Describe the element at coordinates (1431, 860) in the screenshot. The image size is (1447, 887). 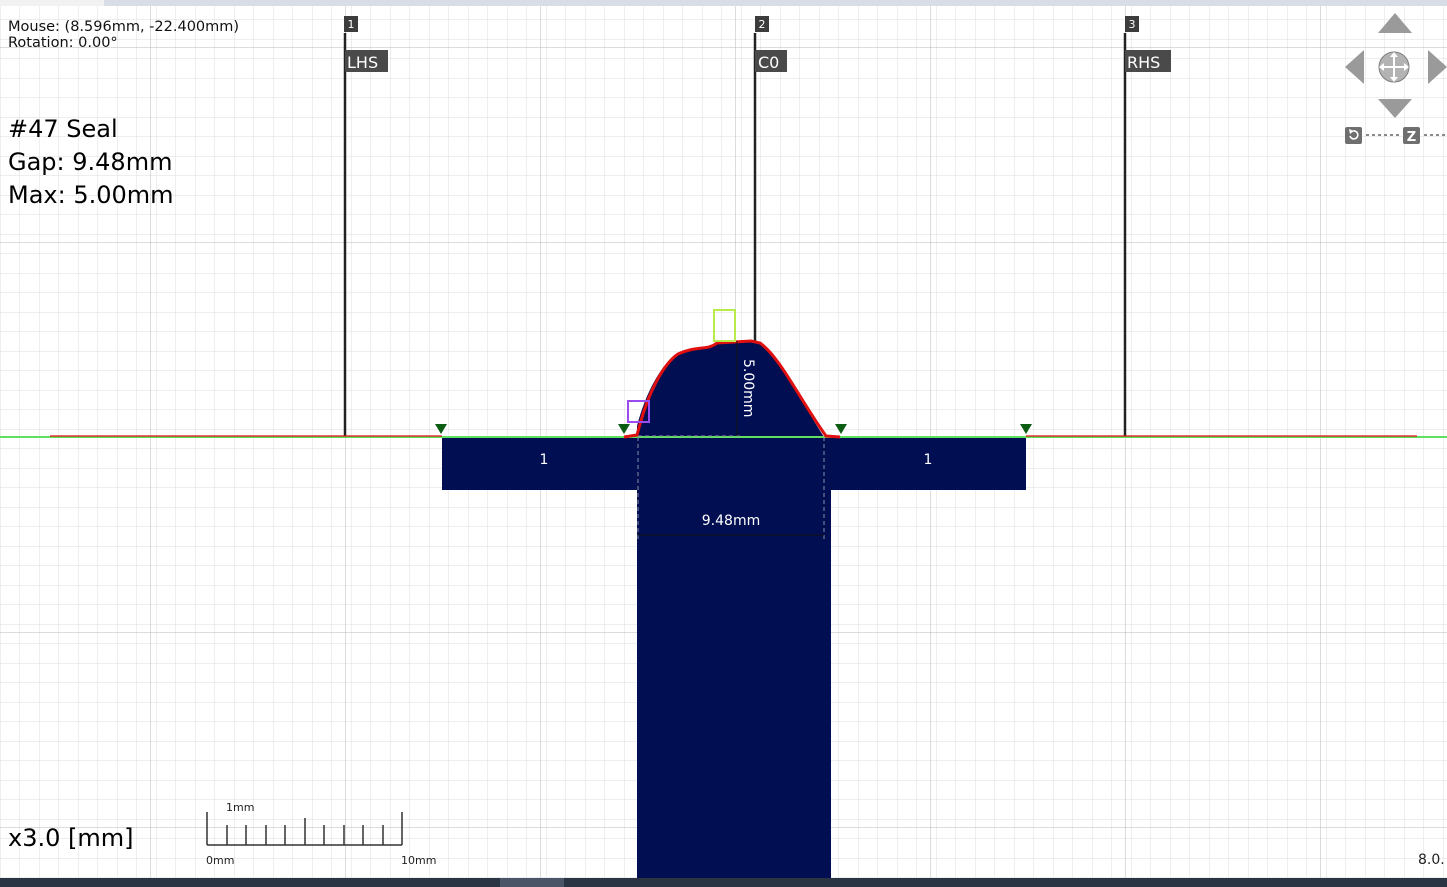
I see `edge-value: 8.0.` at that location.